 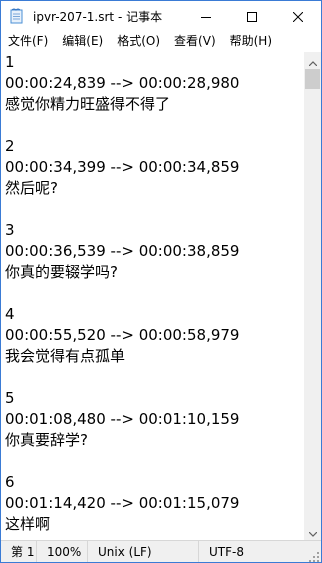 I want to click on text-line: 然后呢?, so click(x=31, y=188).